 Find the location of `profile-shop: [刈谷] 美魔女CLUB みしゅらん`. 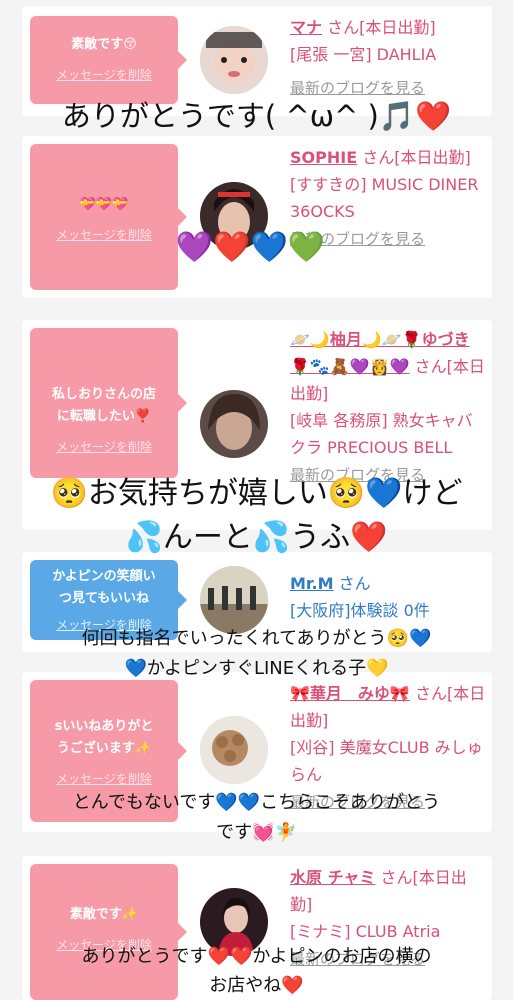

profile-shop: [刈谷] 美魔女CLUB みしゅらん is located at coordinates (386, 761).